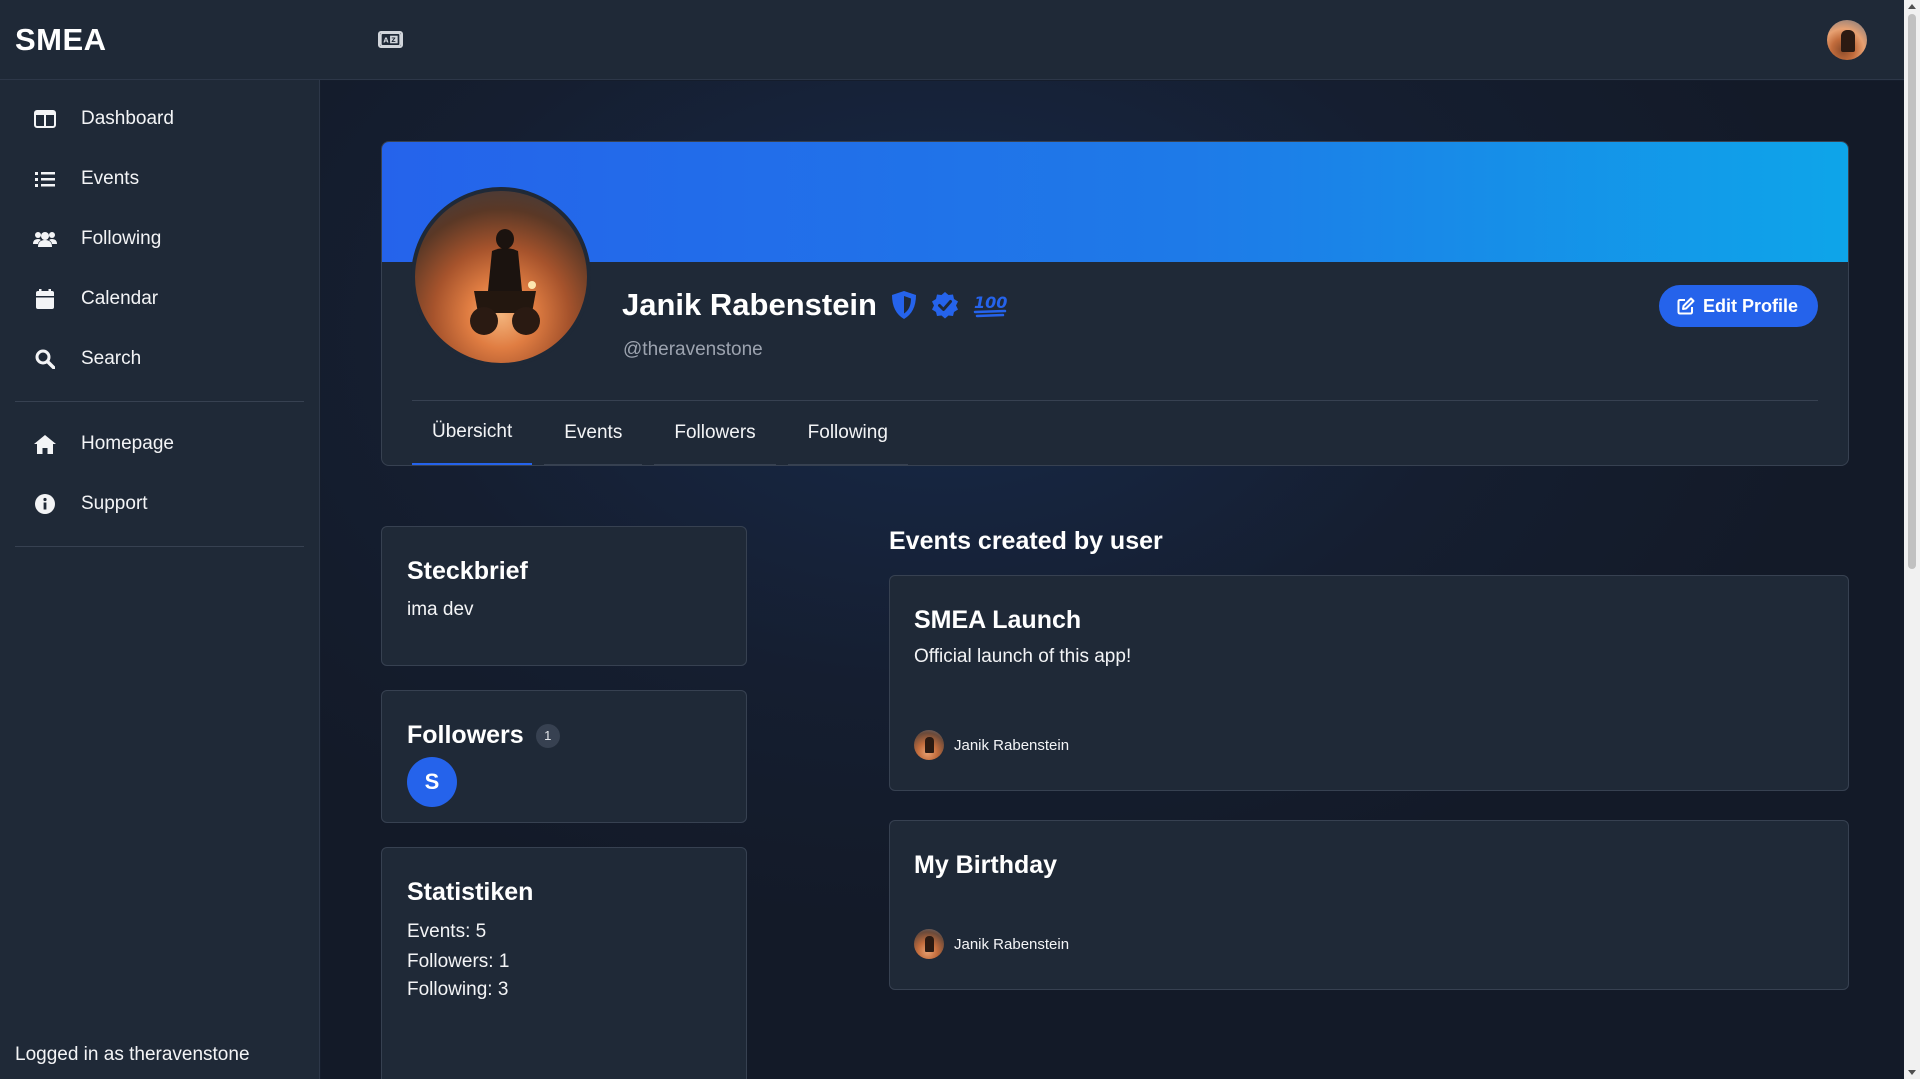  I want to click on statistiken-title: Statistiken, so click(470, 892).